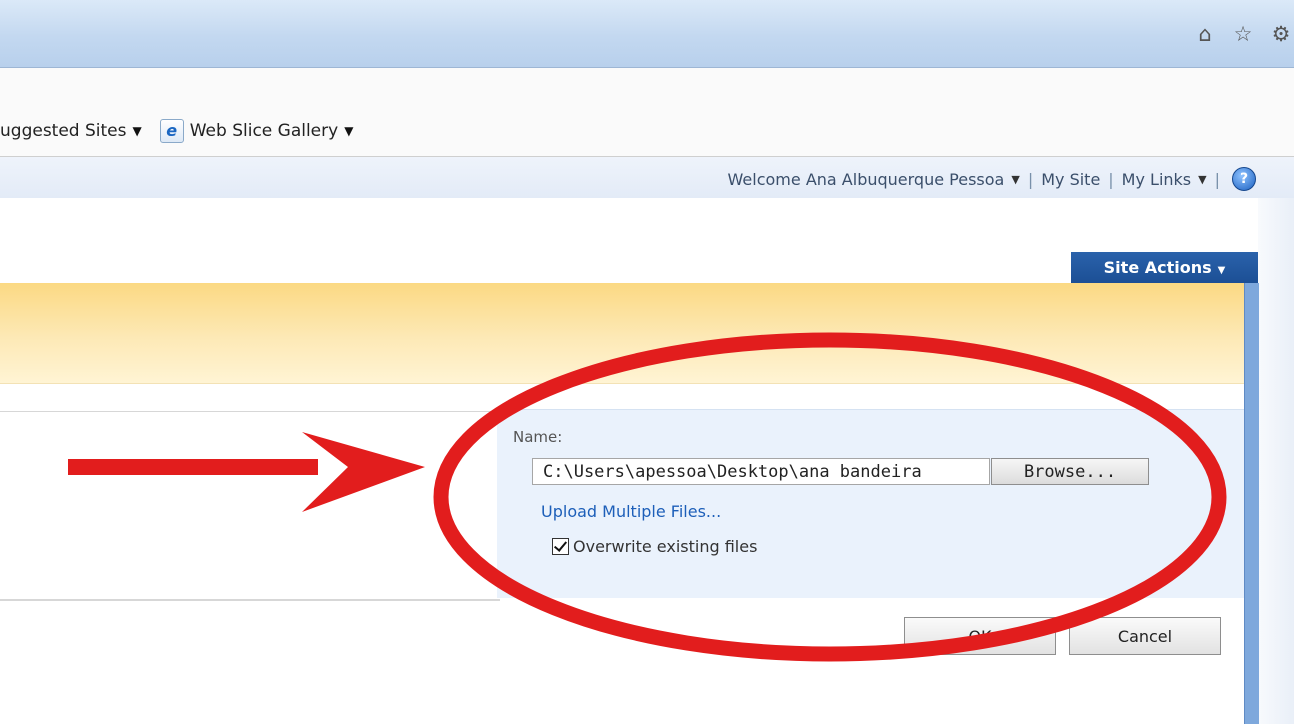 The width and height of the screenshot is (1294, 724). I want to click on gear-icon: ⚙, so click(1281, 34).